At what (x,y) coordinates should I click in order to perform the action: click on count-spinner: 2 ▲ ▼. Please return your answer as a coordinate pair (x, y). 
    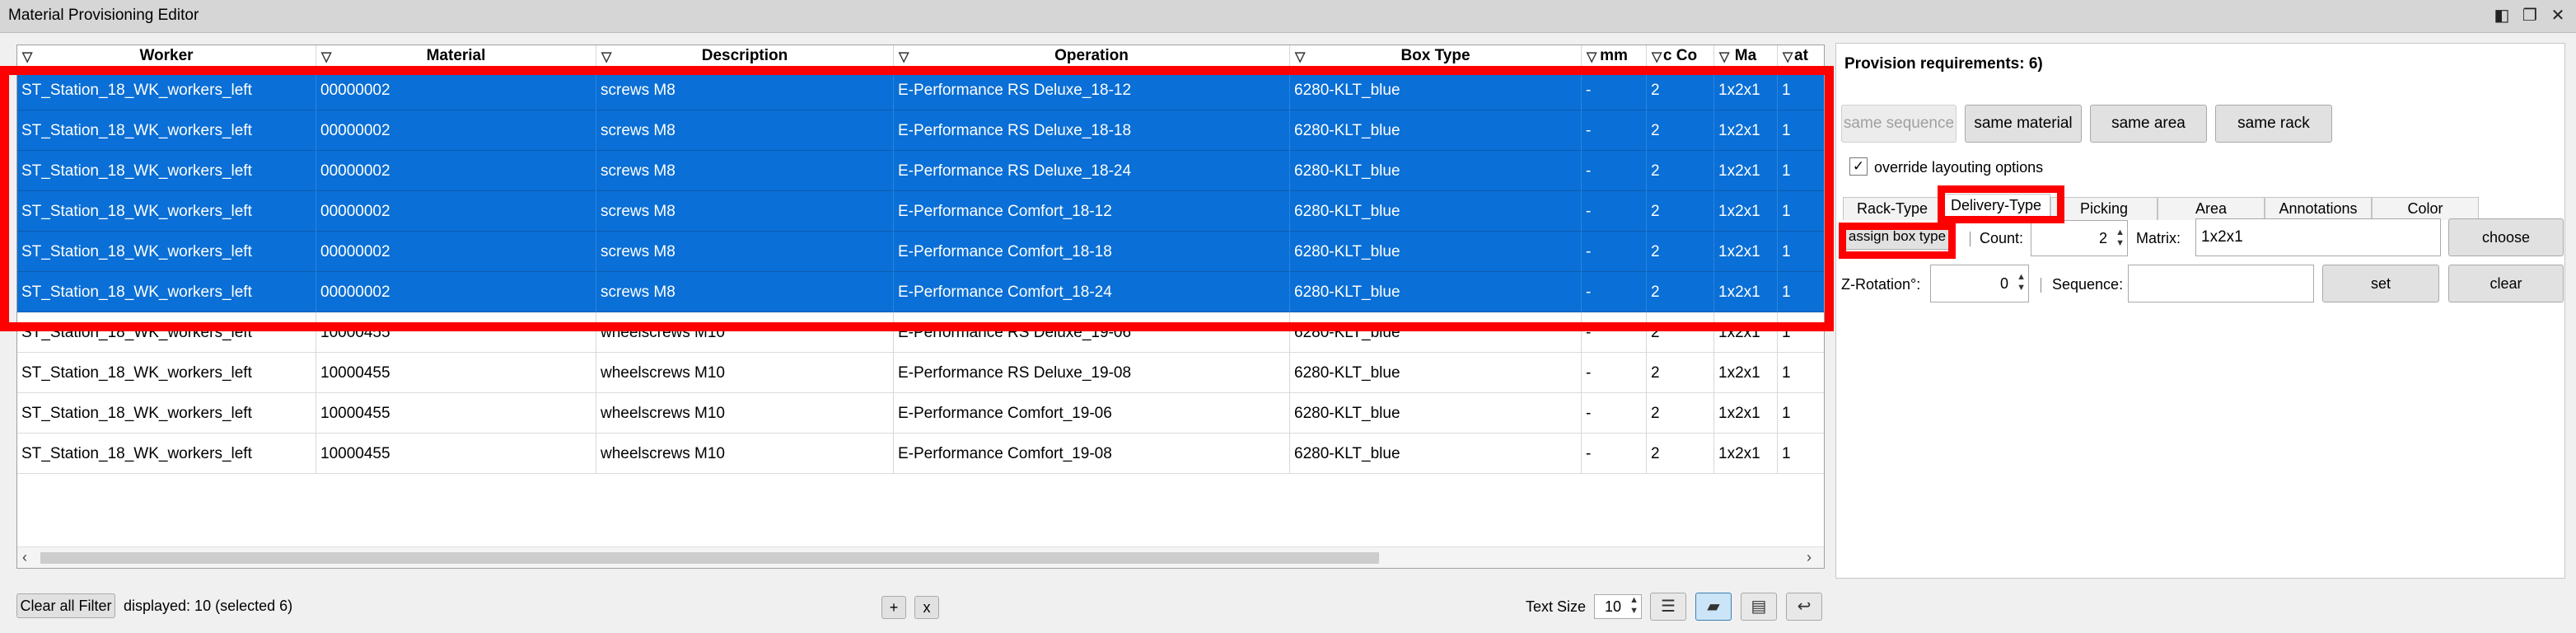
    Looking at the image, I should click on (2079, 238).